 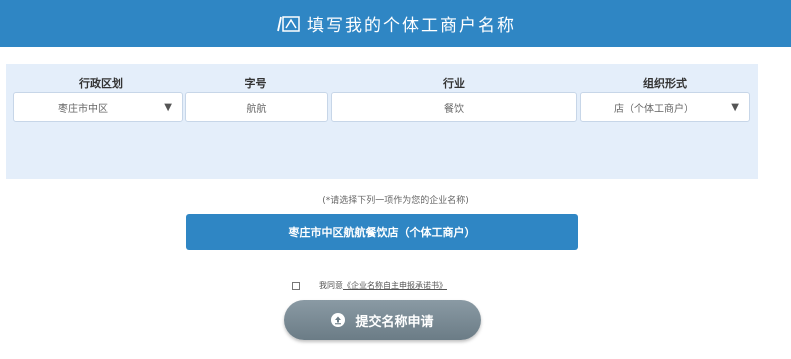 I want to click on submit-label: 提交名称申请, so click(x=394, y=322).